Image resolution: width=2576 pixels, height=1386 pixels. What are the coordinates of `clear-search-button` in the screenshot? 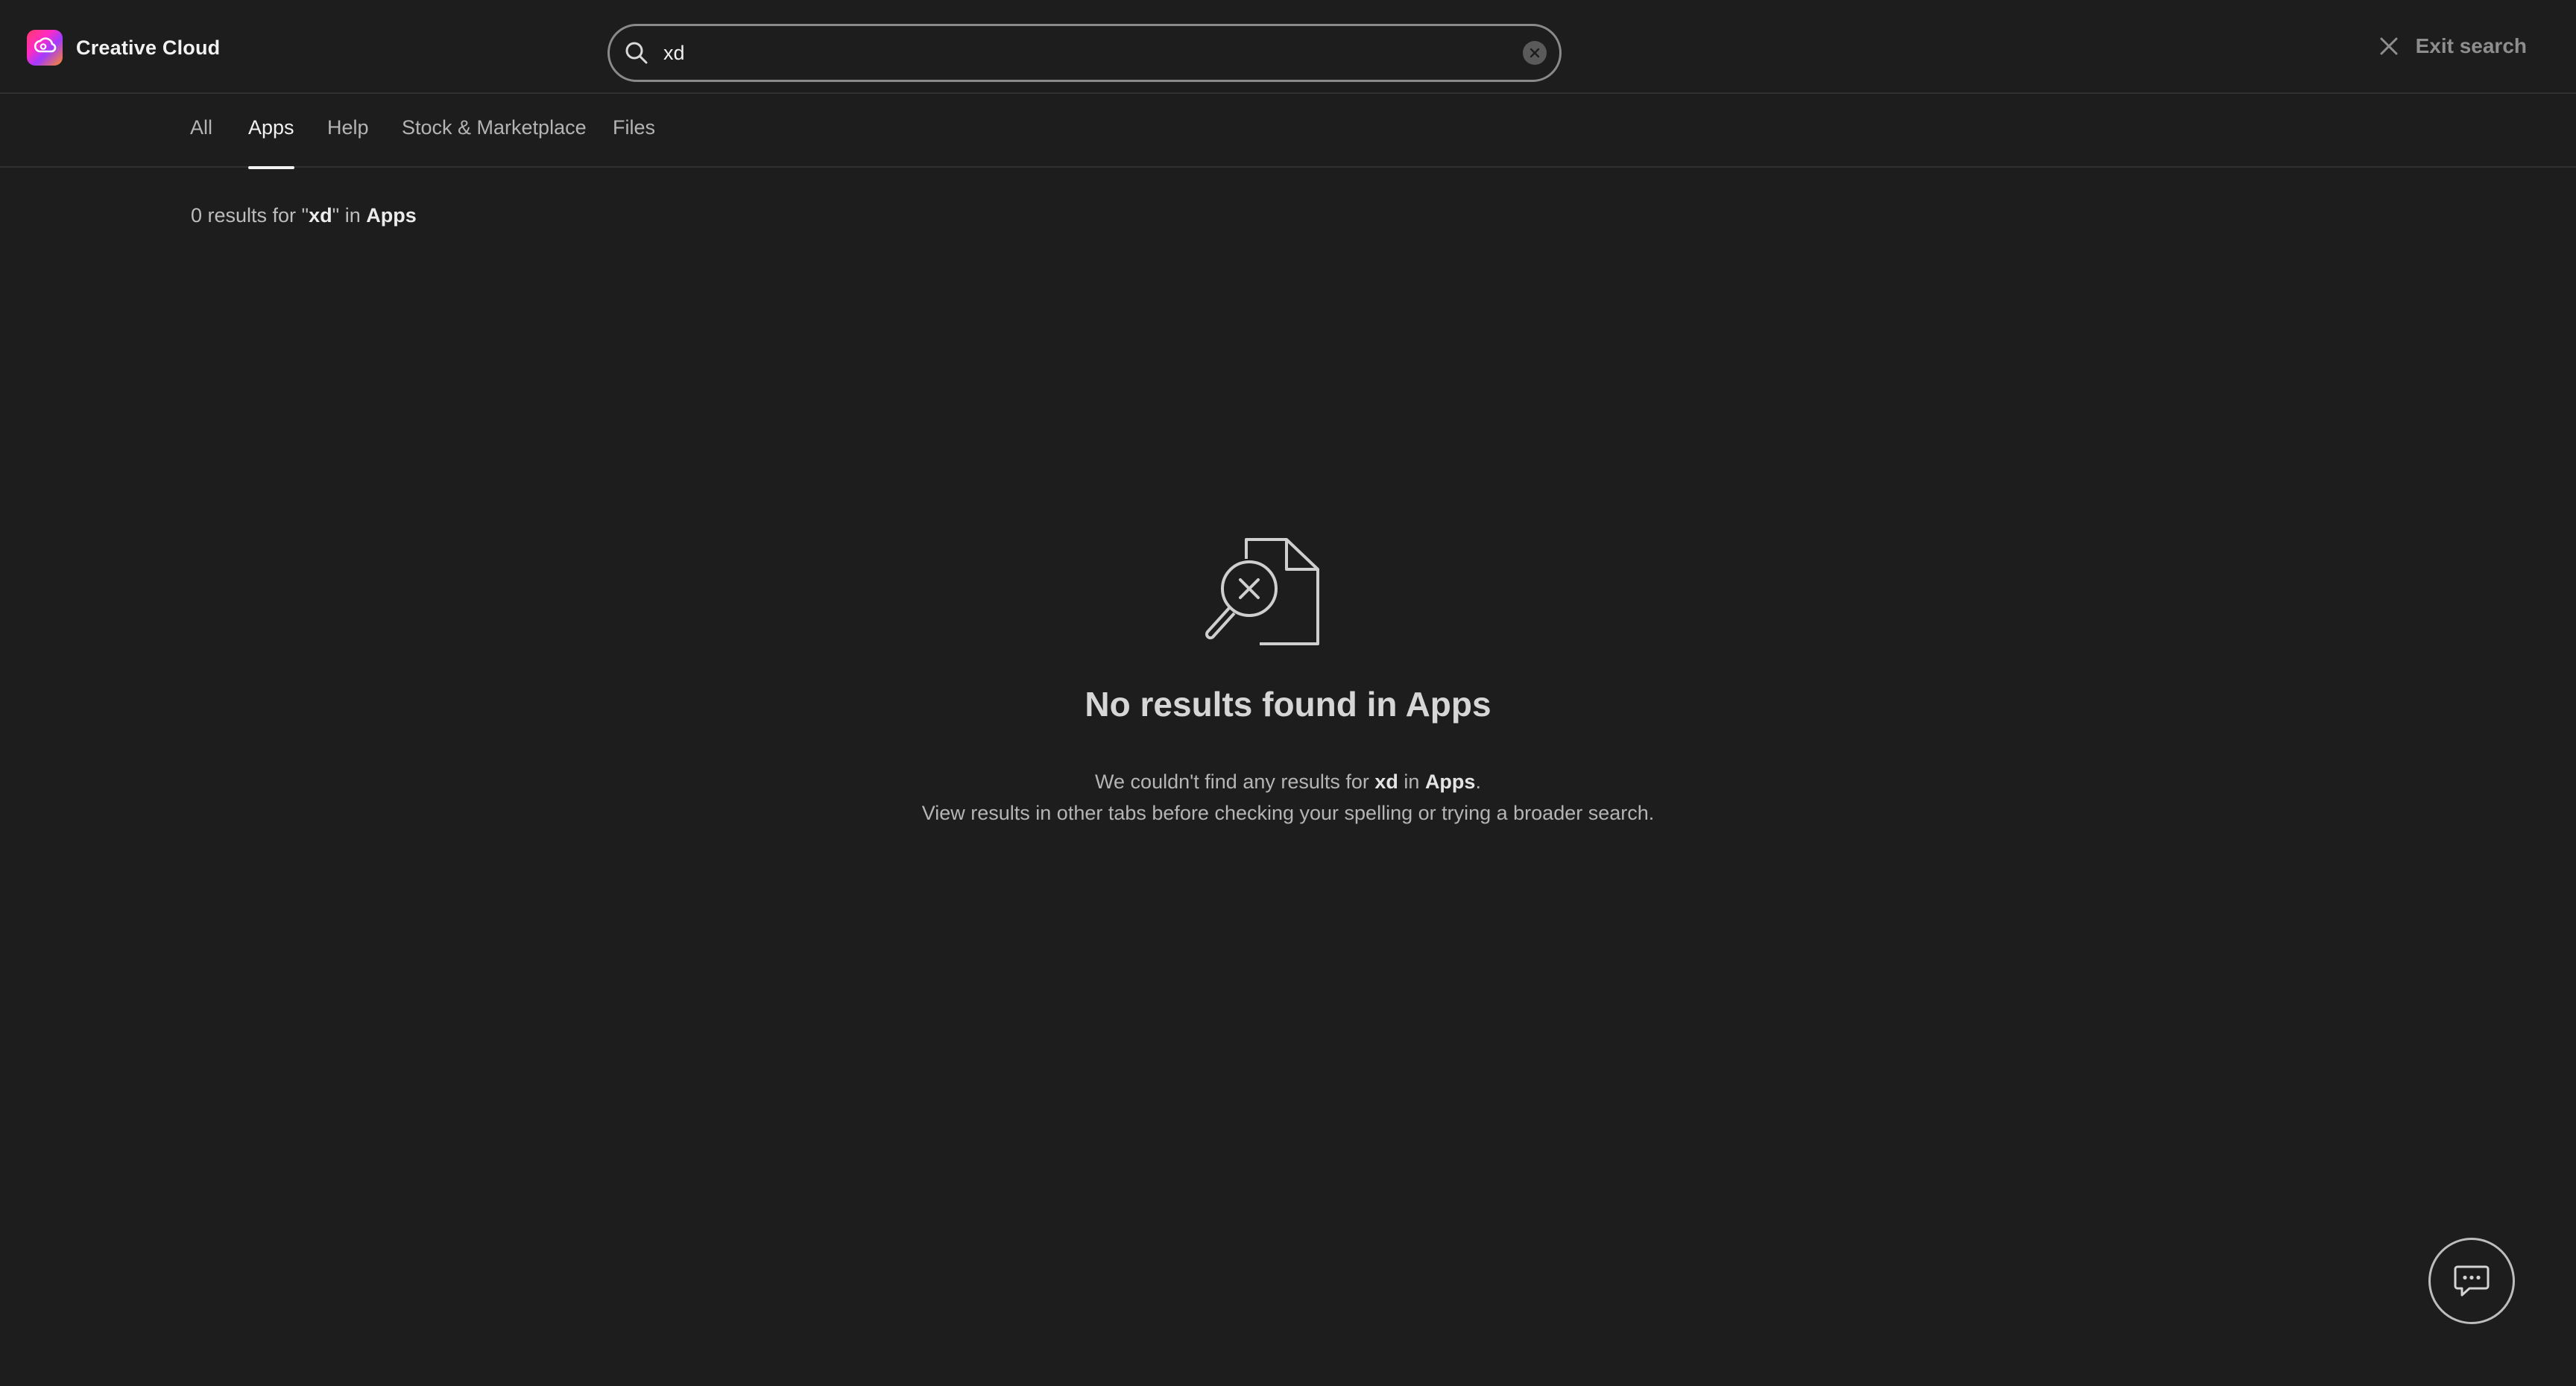 It's located at (1535, 53).